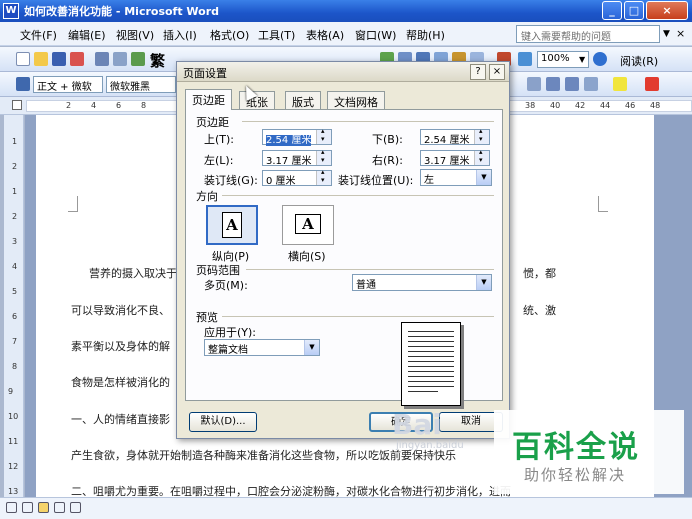 Image resolution: width=692 pixels, height=519 pixels. Describe the element at coordinates (307, 256) in the screenshot. I see `landscape-label: 横向(S)` at that location.